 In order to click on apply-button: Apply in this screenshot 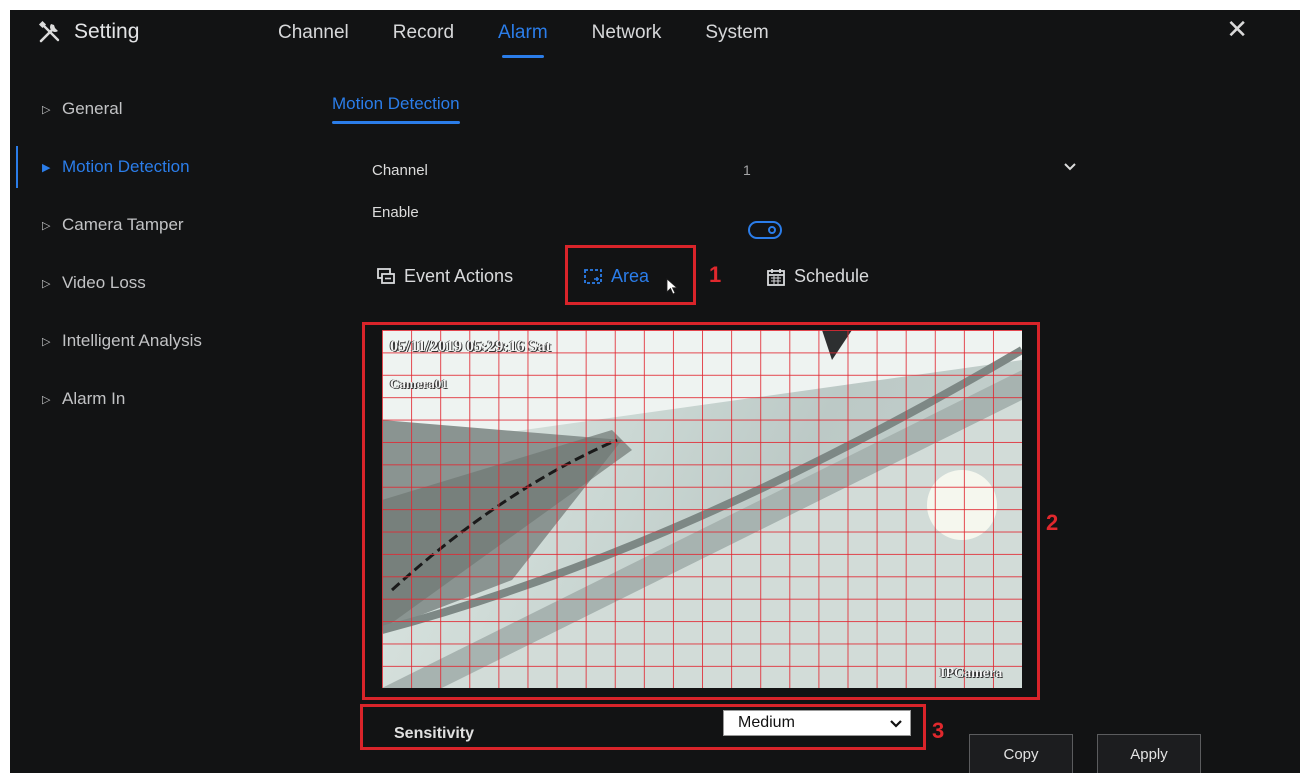, I will do `click(1149, 753)`.